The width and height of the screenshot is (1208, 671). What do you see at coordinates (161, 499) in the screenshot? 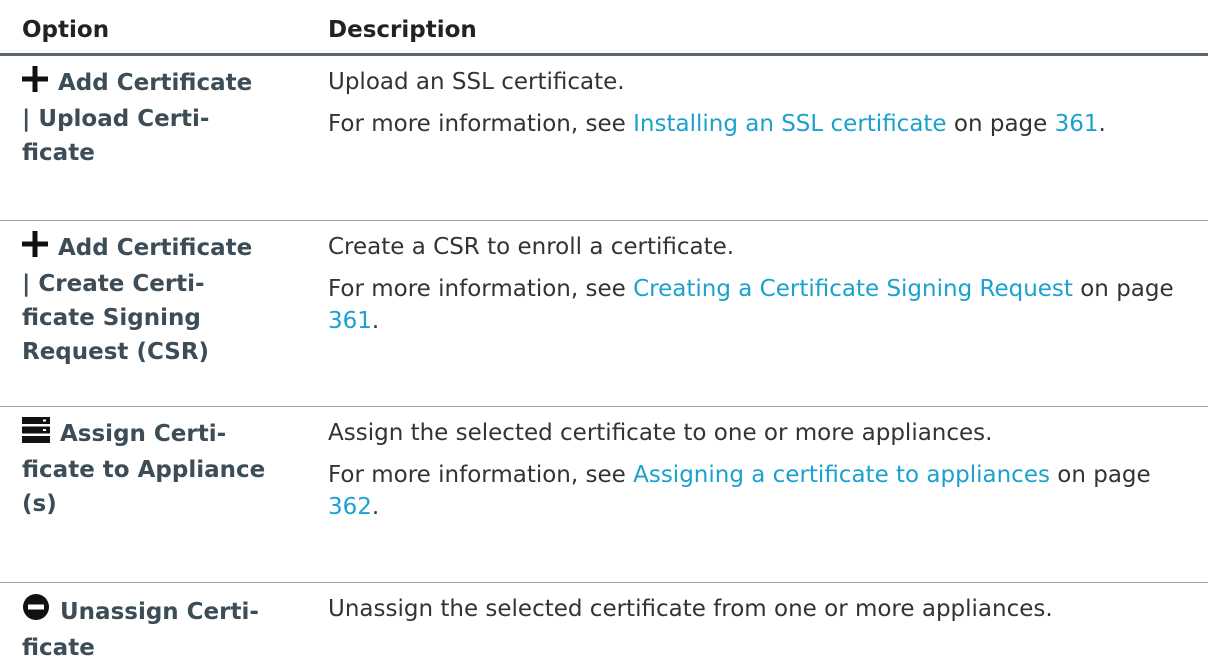
I see `option-cell: Assign Certi- ficate to Appliance (s)` at bounding box center [161, 499].